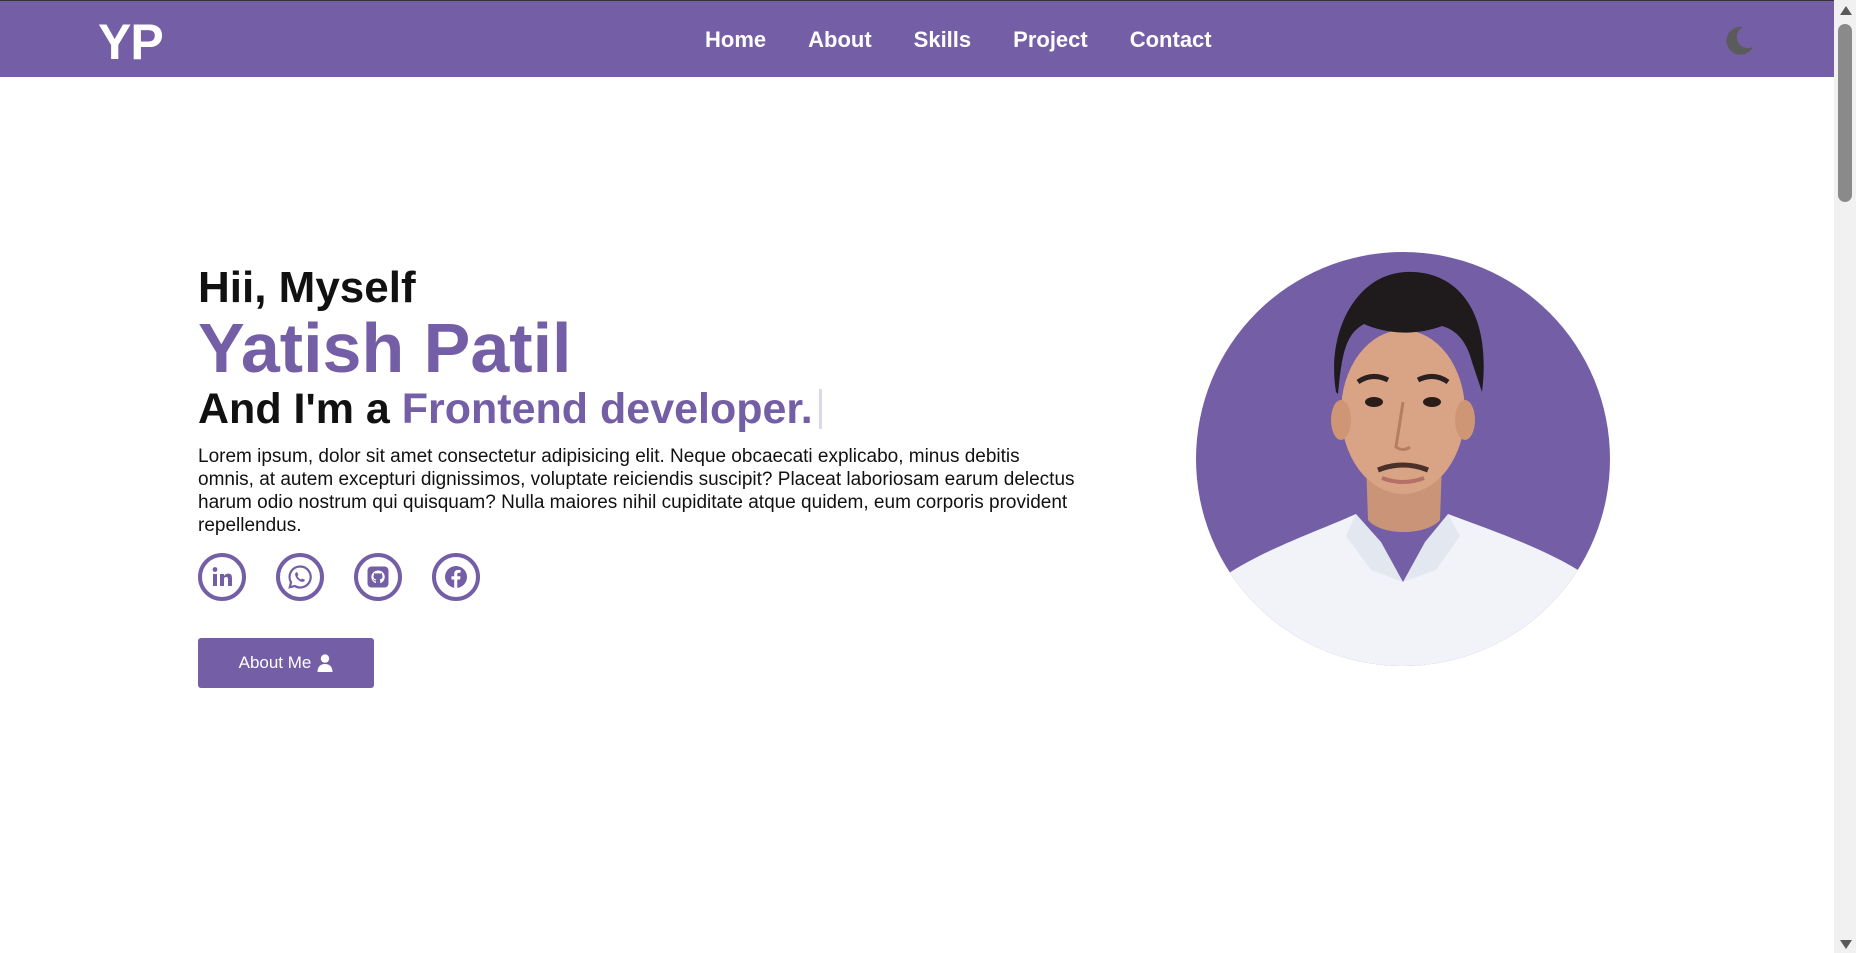  What do you see at coordinates (1050, 40) in the screenshot?
I see `nav-link-project: Project` at bounding box center [1050, 40].